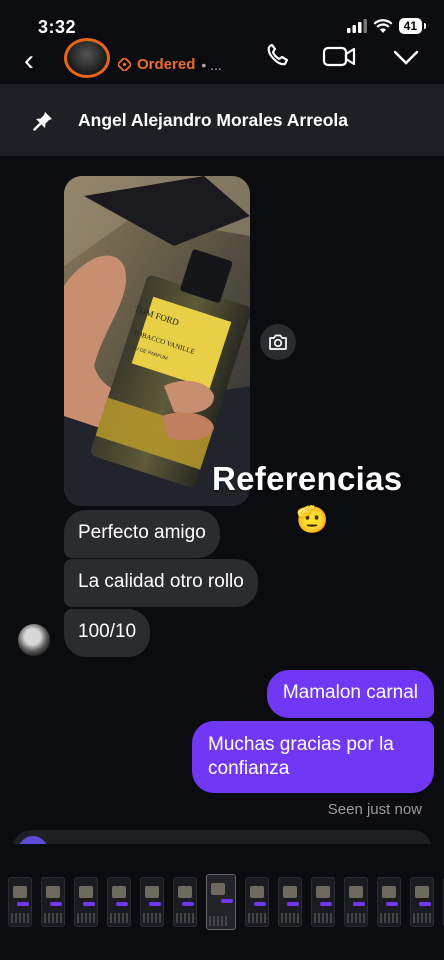 The image size is (444, 960). What do you see at coordinates (307, 478) in the screenshot?
I see `story-overlay-text: Referencias` at bounding box center [307, 478].